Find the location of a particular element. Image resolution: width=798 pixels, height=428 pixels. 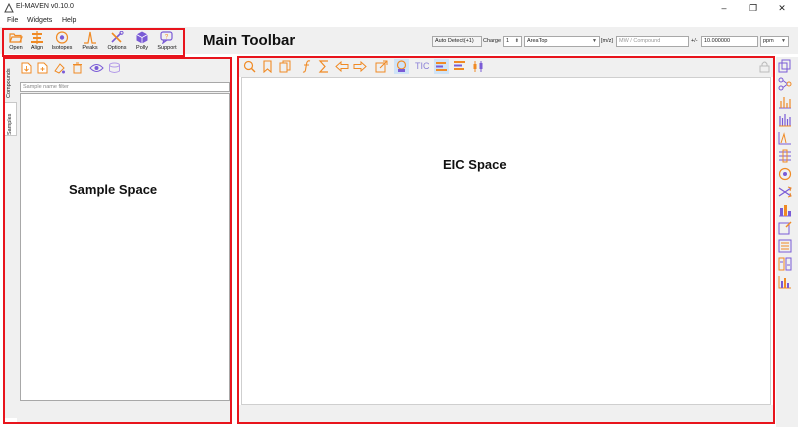

window-title: El-MAVEN v0.10.0 is located at coordinates (45, 6).